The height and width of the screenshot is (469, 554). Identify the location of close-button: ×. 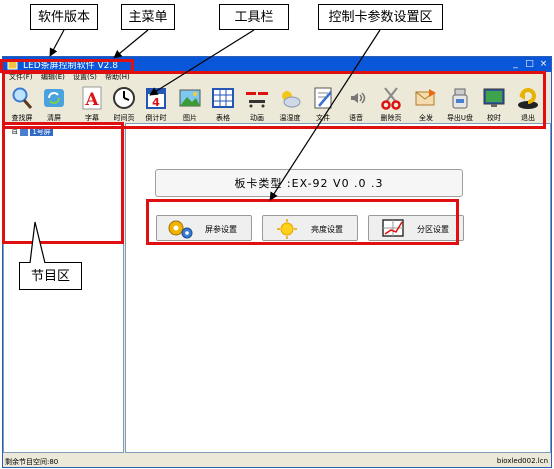
(543, 64).